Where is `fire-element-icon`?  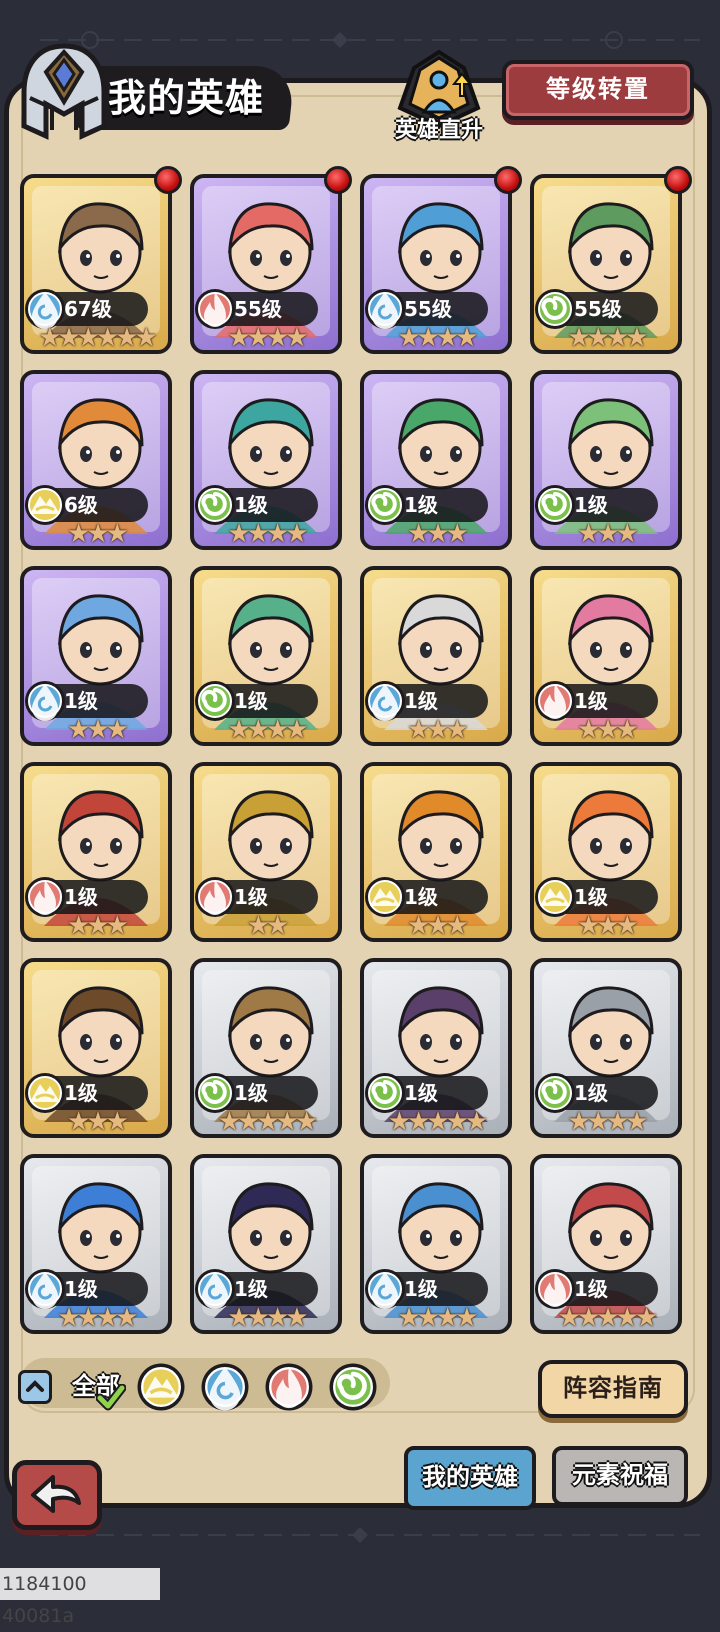 fire-element-icon is located at coordinates (289, 1387).